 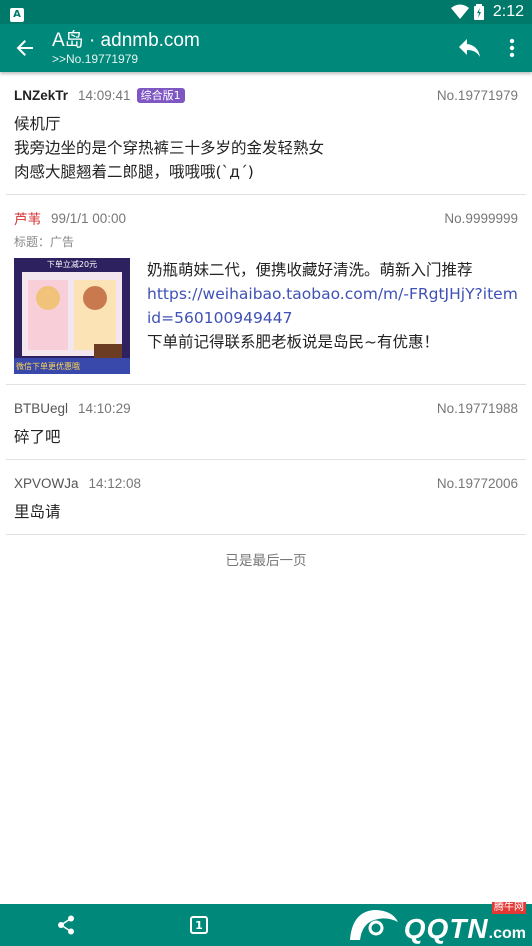 I want to click on watermark-brand: QQTN, so click(x=446, y=928).